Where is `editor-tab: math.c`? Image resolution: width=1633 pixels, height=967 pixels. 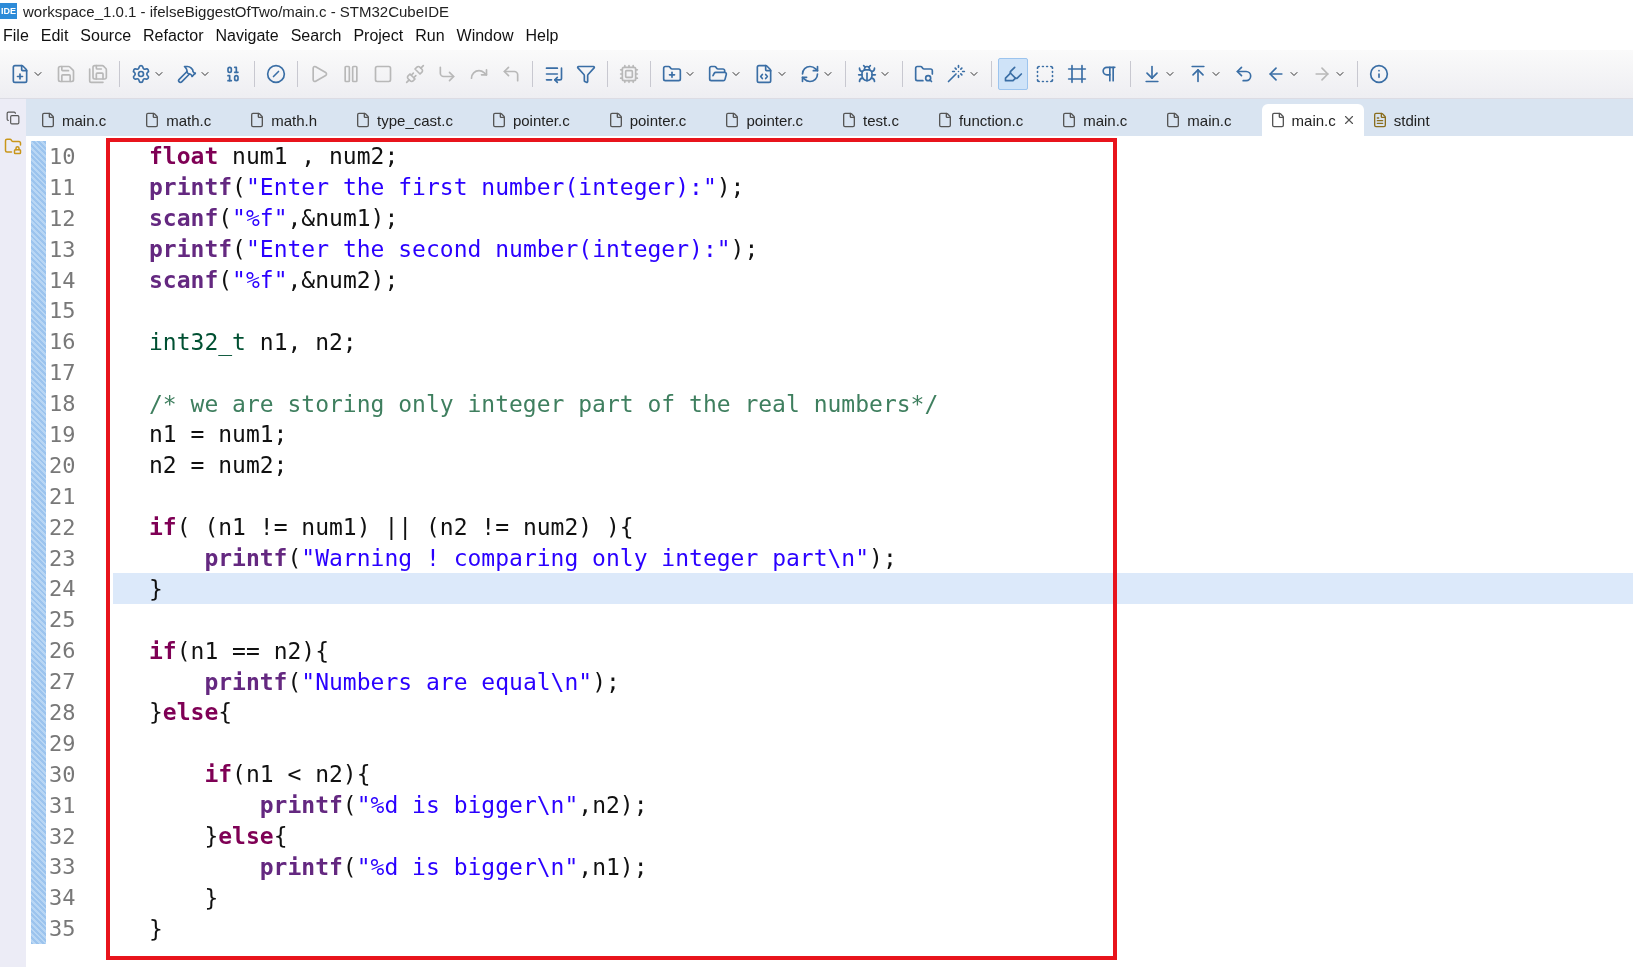
editor-tab: math.c is located at coordinates (189, 120).